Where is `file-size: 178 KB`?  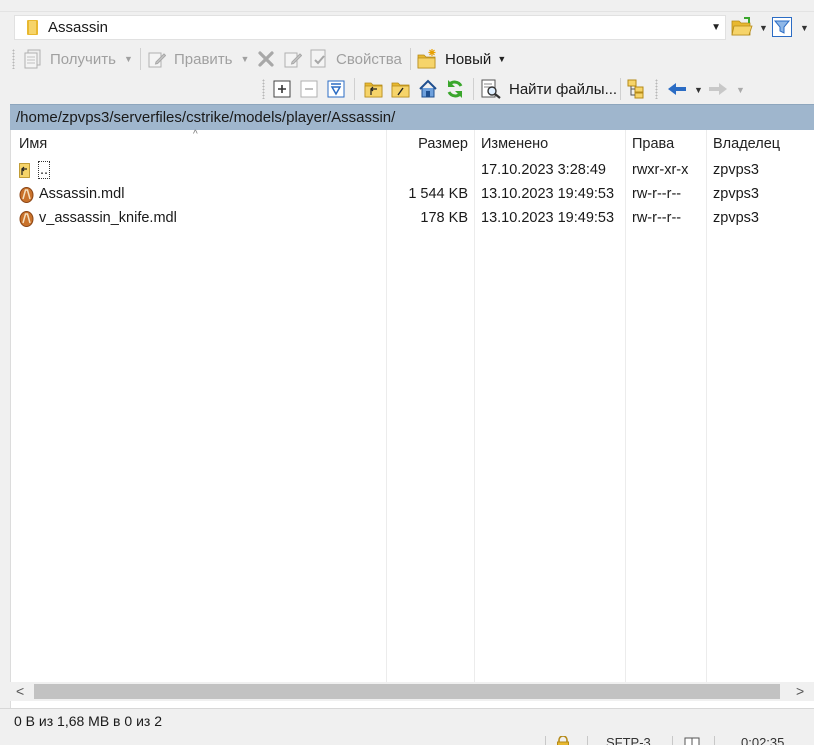
file-size: 178 KB is located at coordinates (444, 218).